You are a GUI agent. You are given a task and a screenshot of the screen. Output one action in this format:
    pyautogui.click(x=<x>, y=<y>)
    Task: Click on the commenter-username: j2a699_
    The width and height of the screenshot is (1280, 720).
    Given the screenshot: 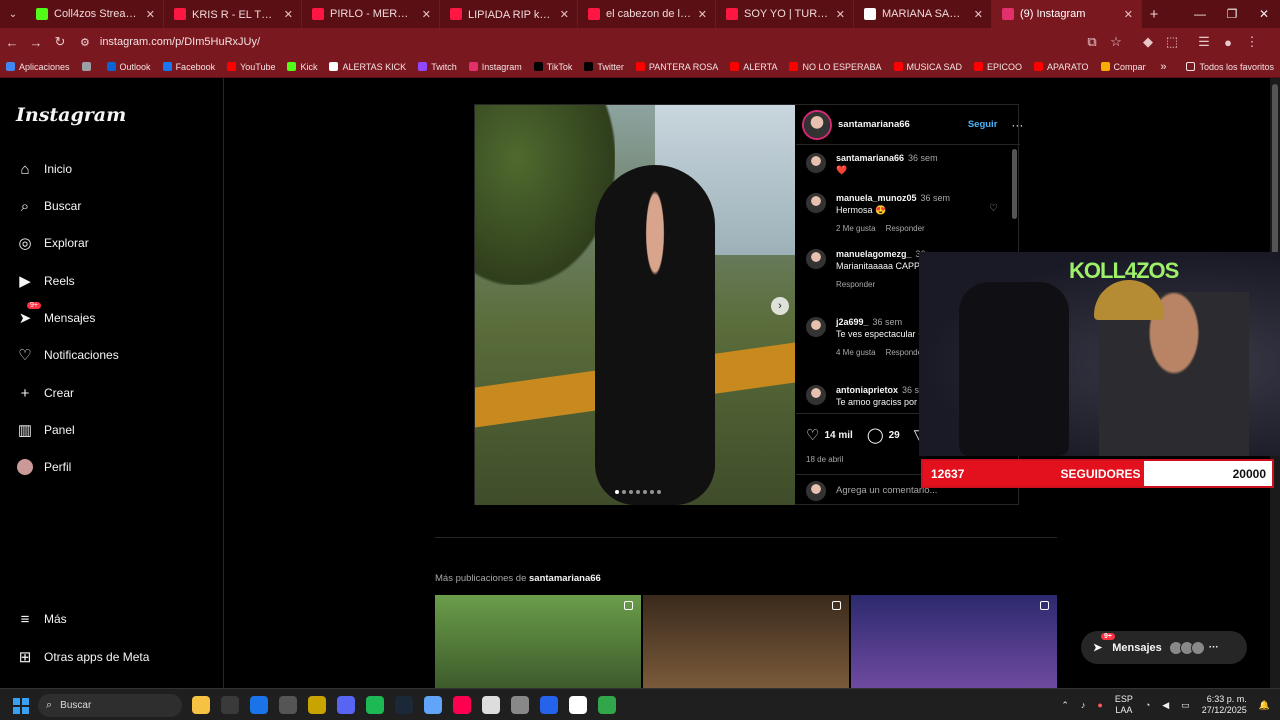 What is the action you would take?
    pyautogui.click(x=852, y=322)
    